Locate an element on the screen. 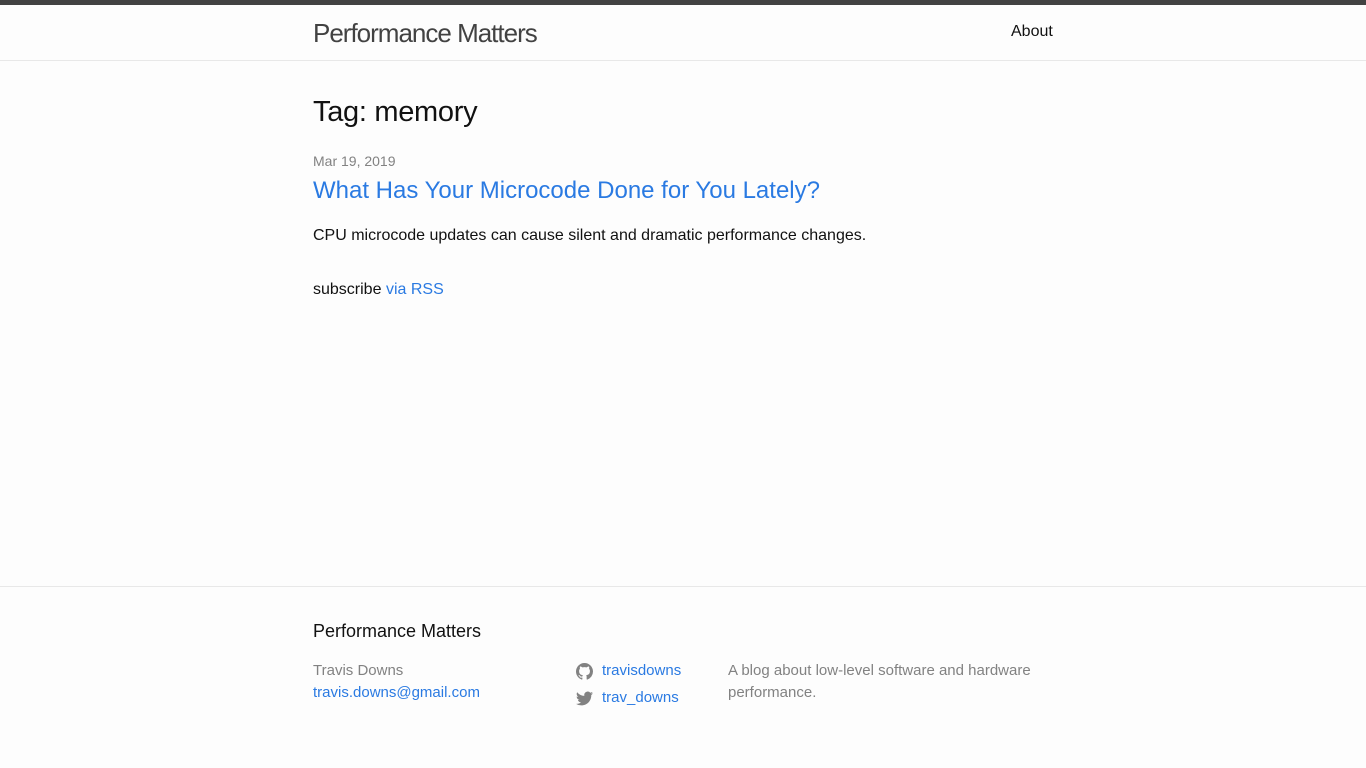 Image resolution: width=1366 pixels, height=768 pixels. twitter-username-link: trav_downs is located at coordinates (640, 698).